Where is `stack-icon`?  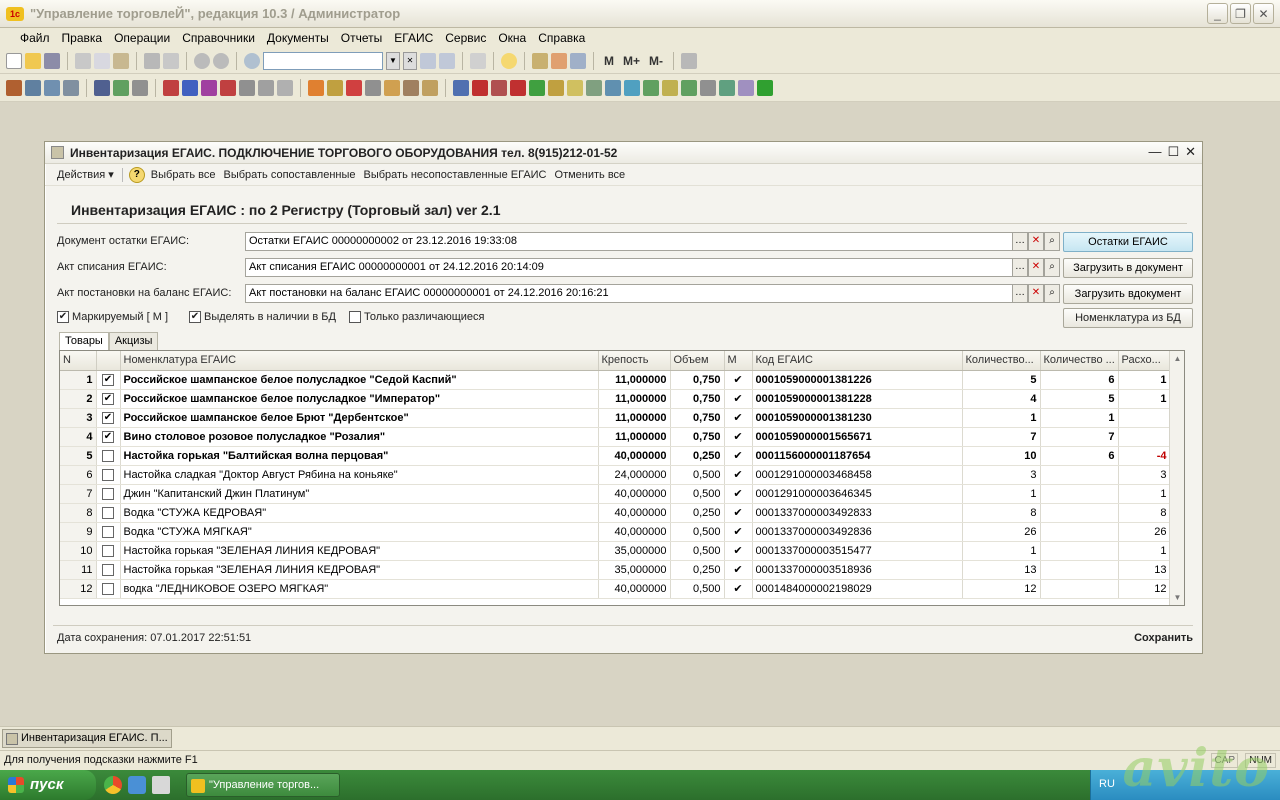 stack-icon is located at coordinates (556, 87).